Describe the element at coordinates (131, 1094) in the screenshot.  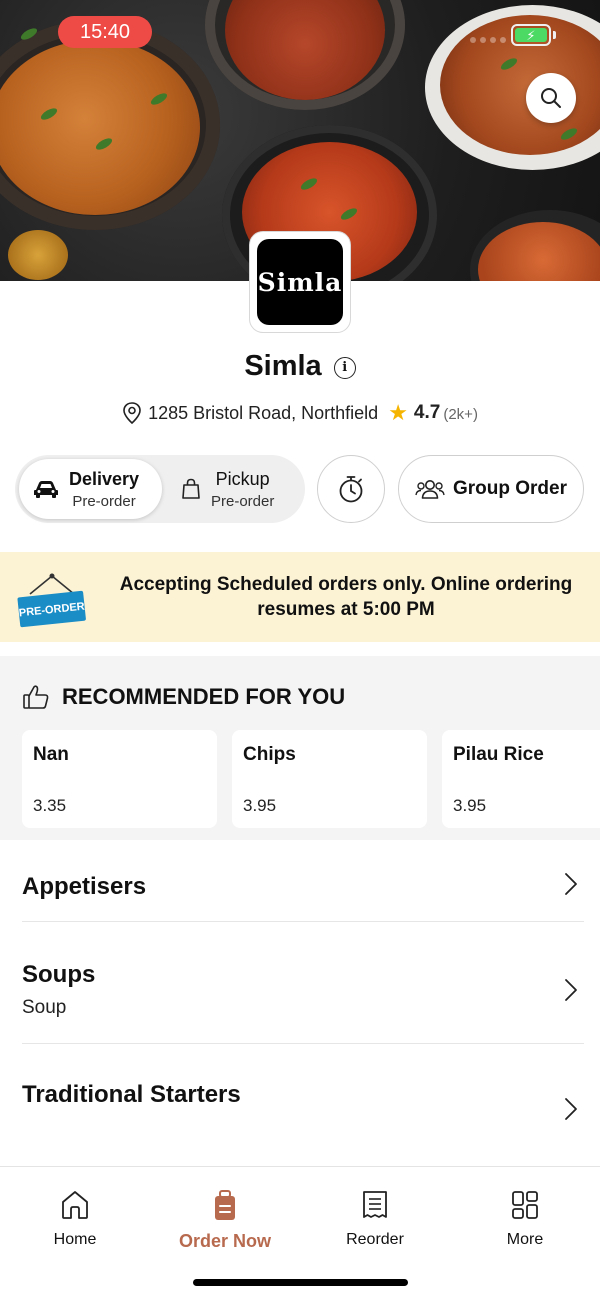
I see `category-title: Traditional Starters` at that location.